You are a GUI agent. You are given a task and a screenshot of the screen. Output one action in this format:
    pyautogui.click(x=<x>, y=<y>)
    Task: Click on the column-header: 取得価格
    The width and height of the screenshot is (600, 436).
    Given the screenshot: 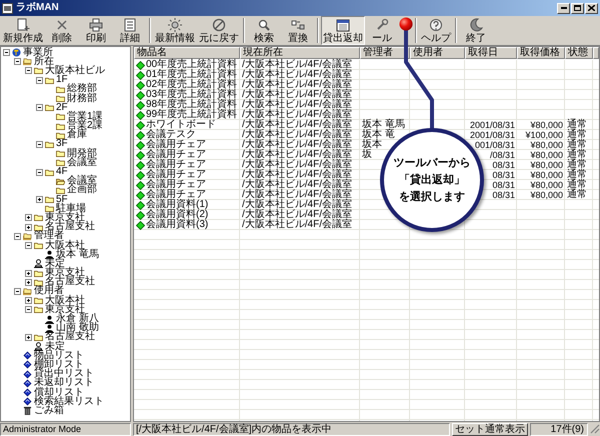 What is the action you would take?
    pyautogui.click(x=541, y=53)
    